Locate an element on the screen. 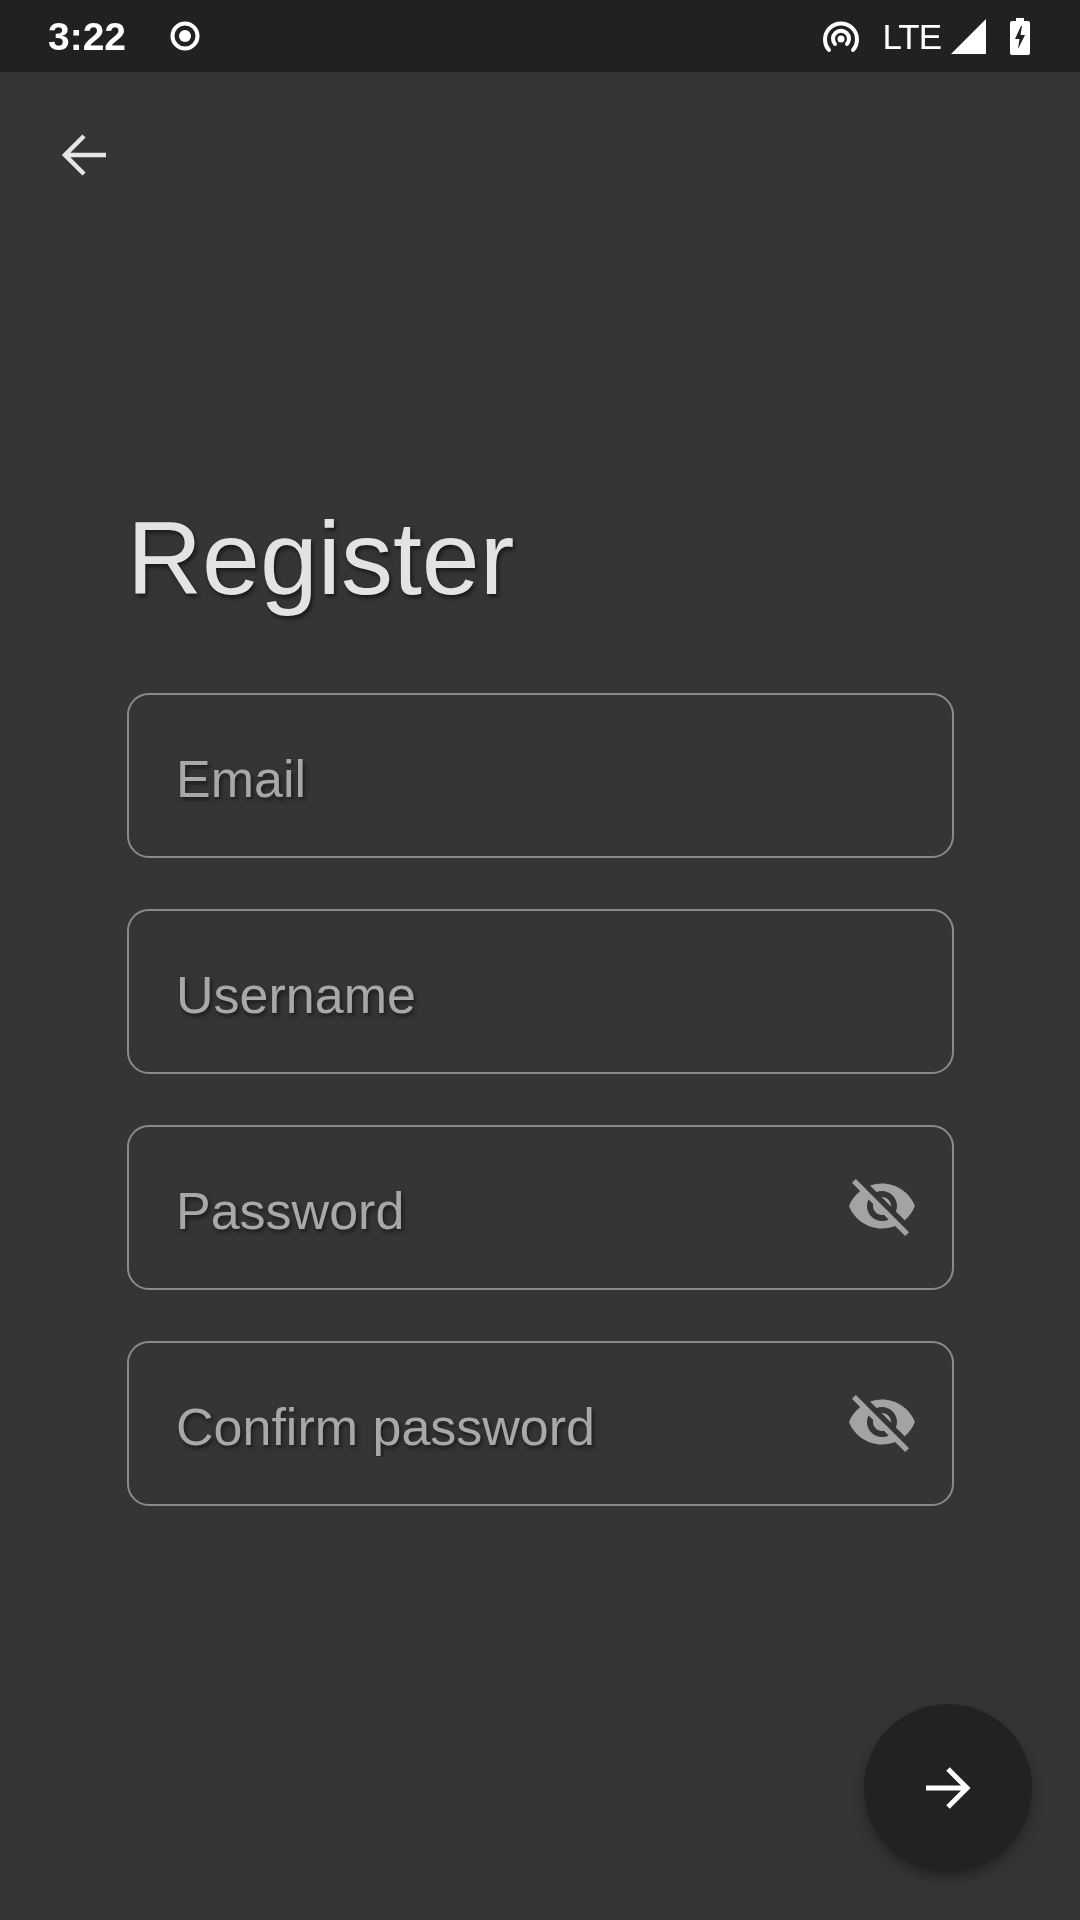  text-field: Email is located at coordinates (540, 775).